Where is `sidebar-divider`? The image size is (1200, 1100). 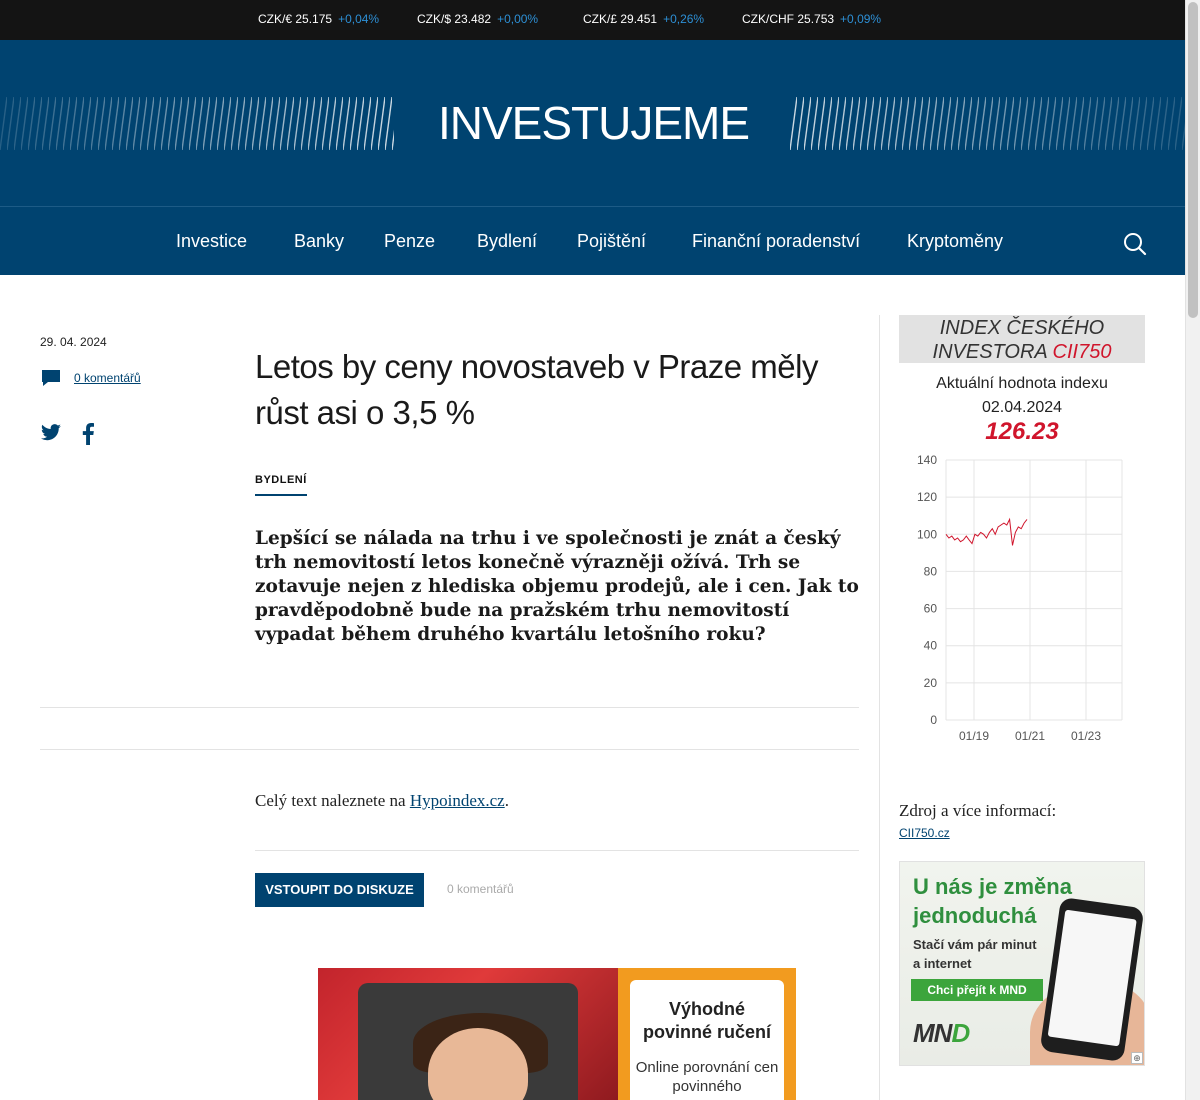 sidebar-divider is located at coordinates (879, 707).